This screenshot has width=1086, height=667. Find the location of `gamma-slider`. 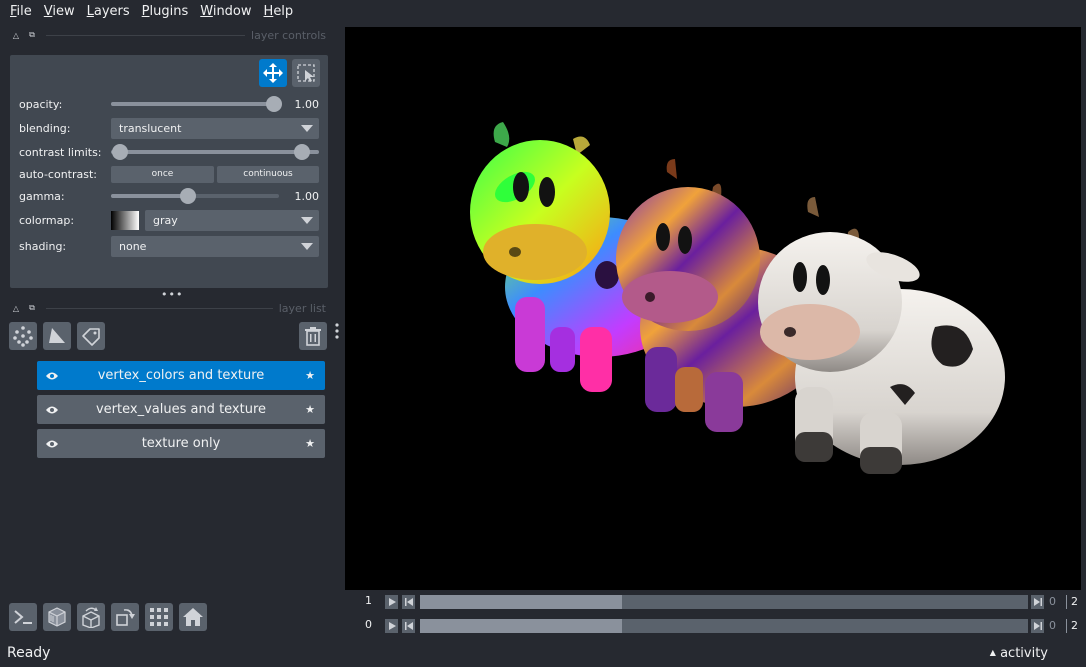

gamma-slider is located at coordinates (195, 196).